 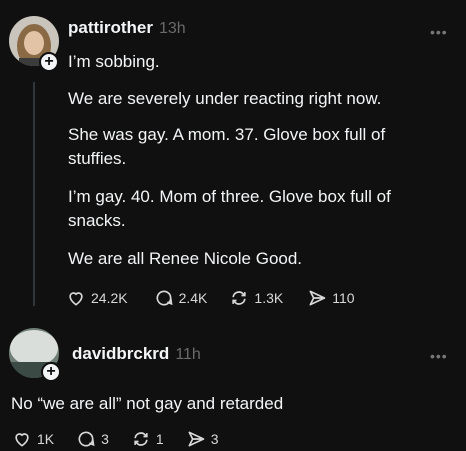 What do you see at coordinates (34, 194) in the screenshot?
I see `thread-line` at bounding box center [34, 194].